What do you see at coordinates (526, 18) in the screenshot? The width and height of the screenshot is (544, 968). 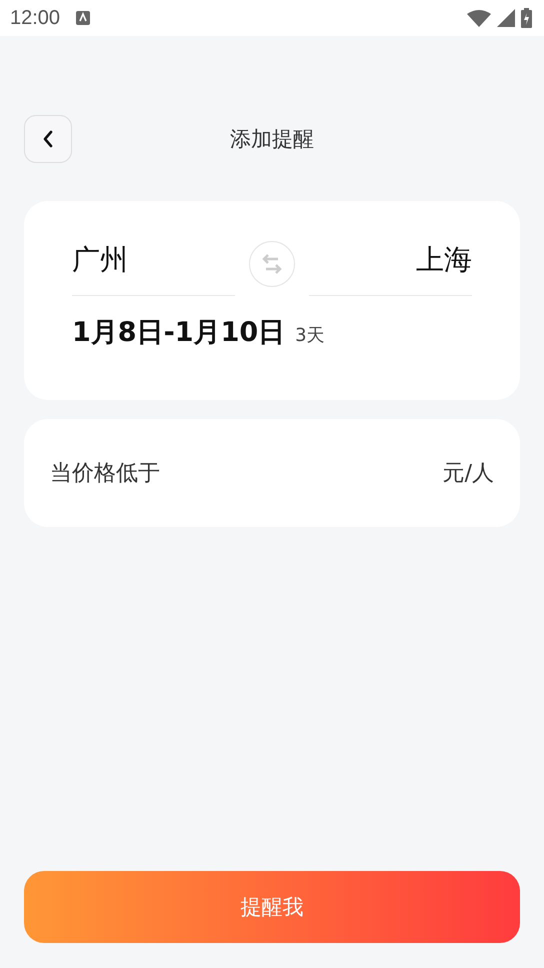 I see `battery-icon` at bounding box center [526, 18].